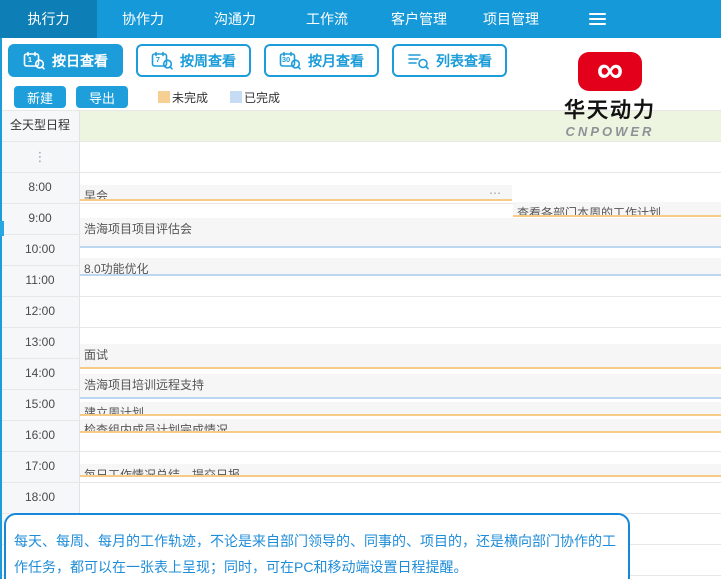 Image resolution: width=721 pixels, height=579 pixels. Describe the element at coordinates (2, 228) in the screenshot. I see `scroll-indicator` at that location.